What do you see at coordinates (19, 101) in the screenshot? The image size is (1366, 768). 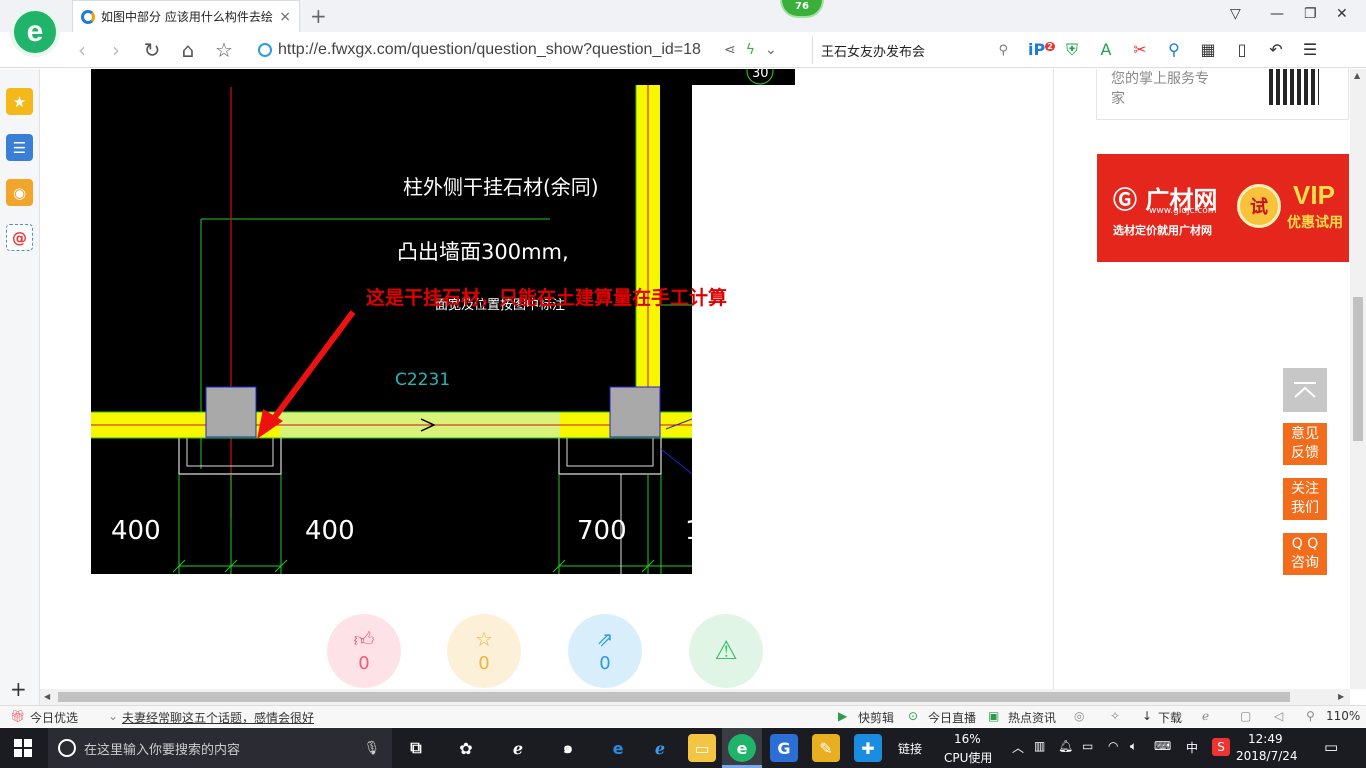 I see `favorites-star-icon: ★` at bounding box center [19, 101].